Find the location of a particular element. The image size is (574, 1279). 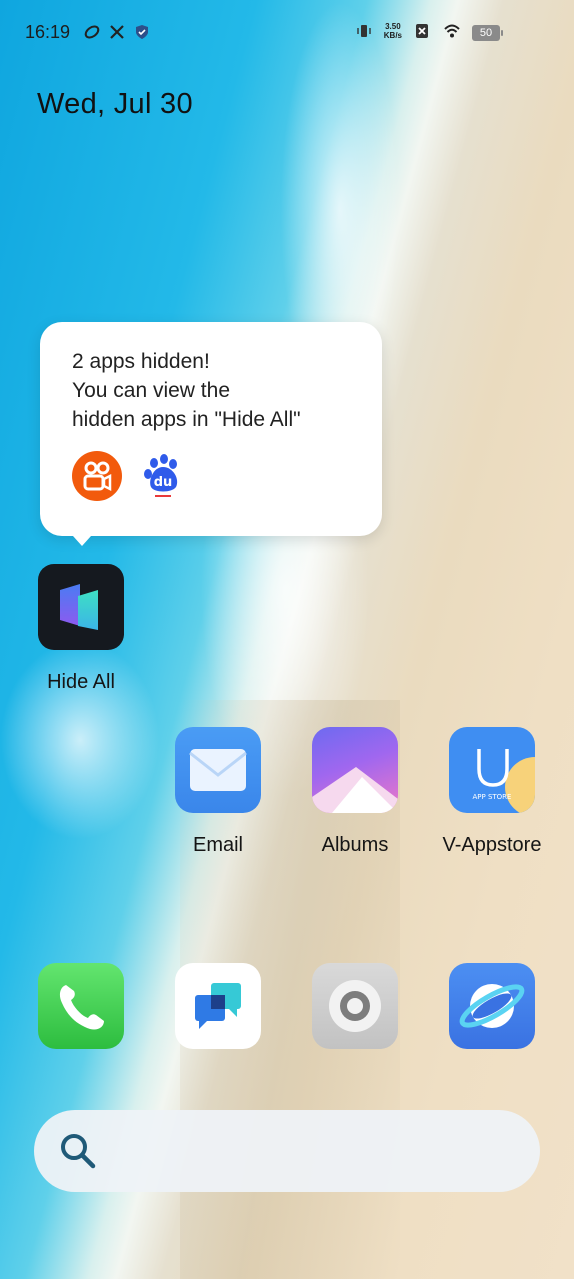

settings-icon is located at coordinates (355, 1006).